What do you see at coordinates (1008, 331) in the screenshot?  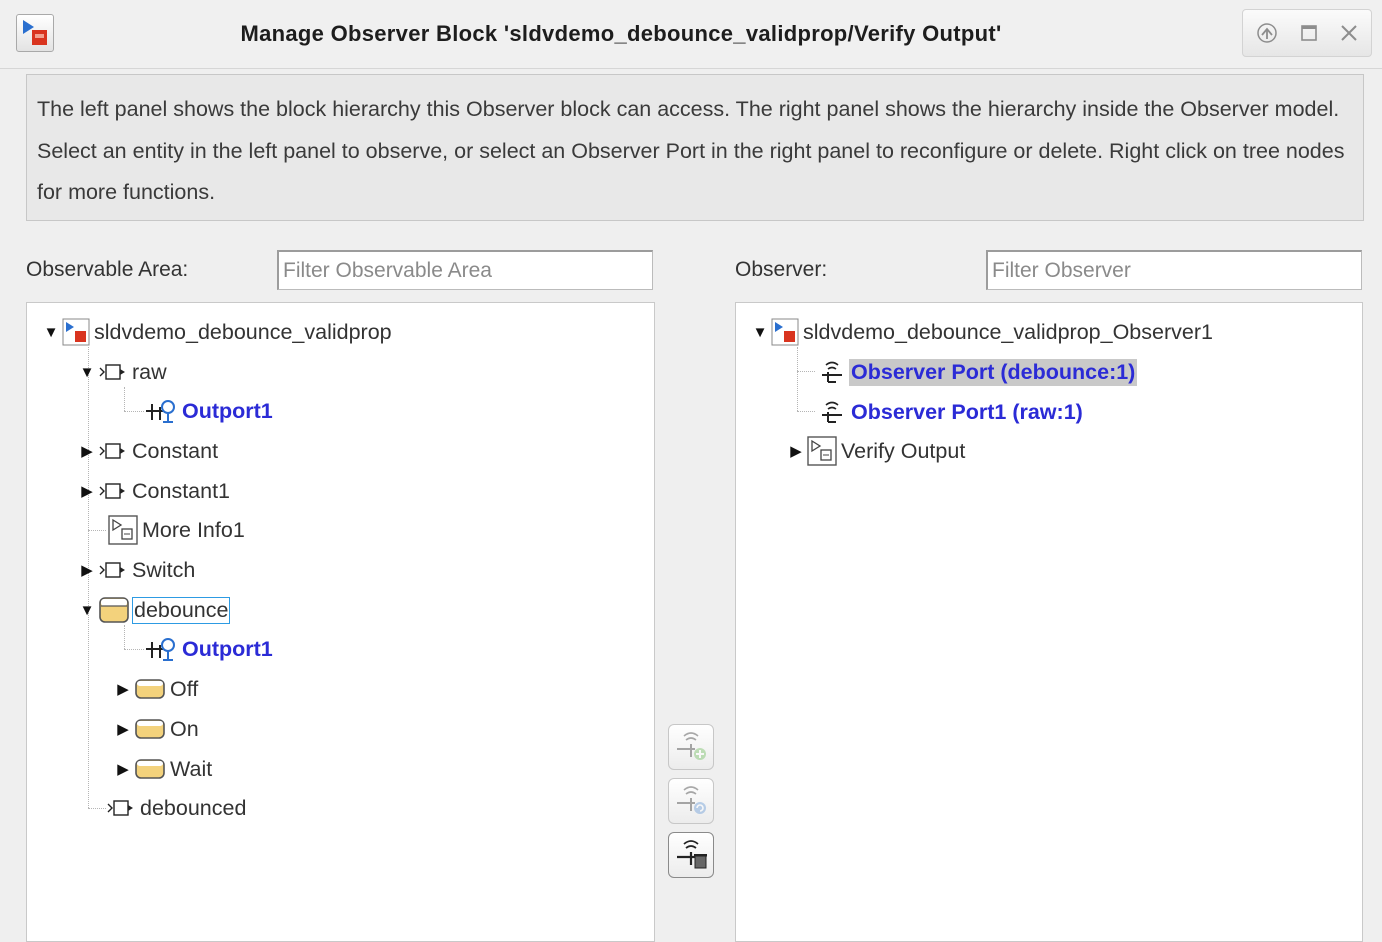 I see `tree-node-label: sldvdemo_debounce_validprop_Observer1` at bounding box center [1008, 331].